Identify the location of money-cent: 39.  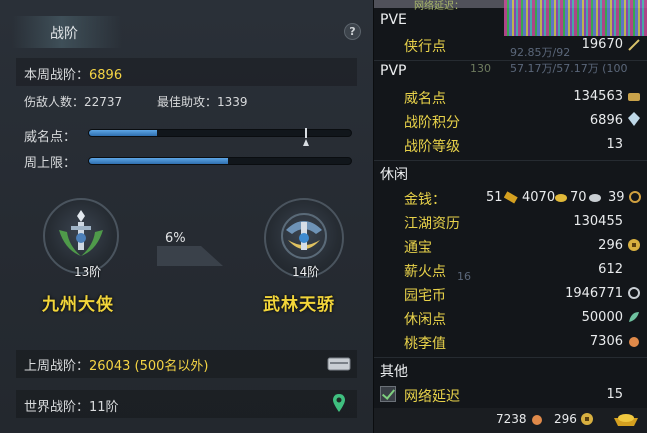
(616, 197).